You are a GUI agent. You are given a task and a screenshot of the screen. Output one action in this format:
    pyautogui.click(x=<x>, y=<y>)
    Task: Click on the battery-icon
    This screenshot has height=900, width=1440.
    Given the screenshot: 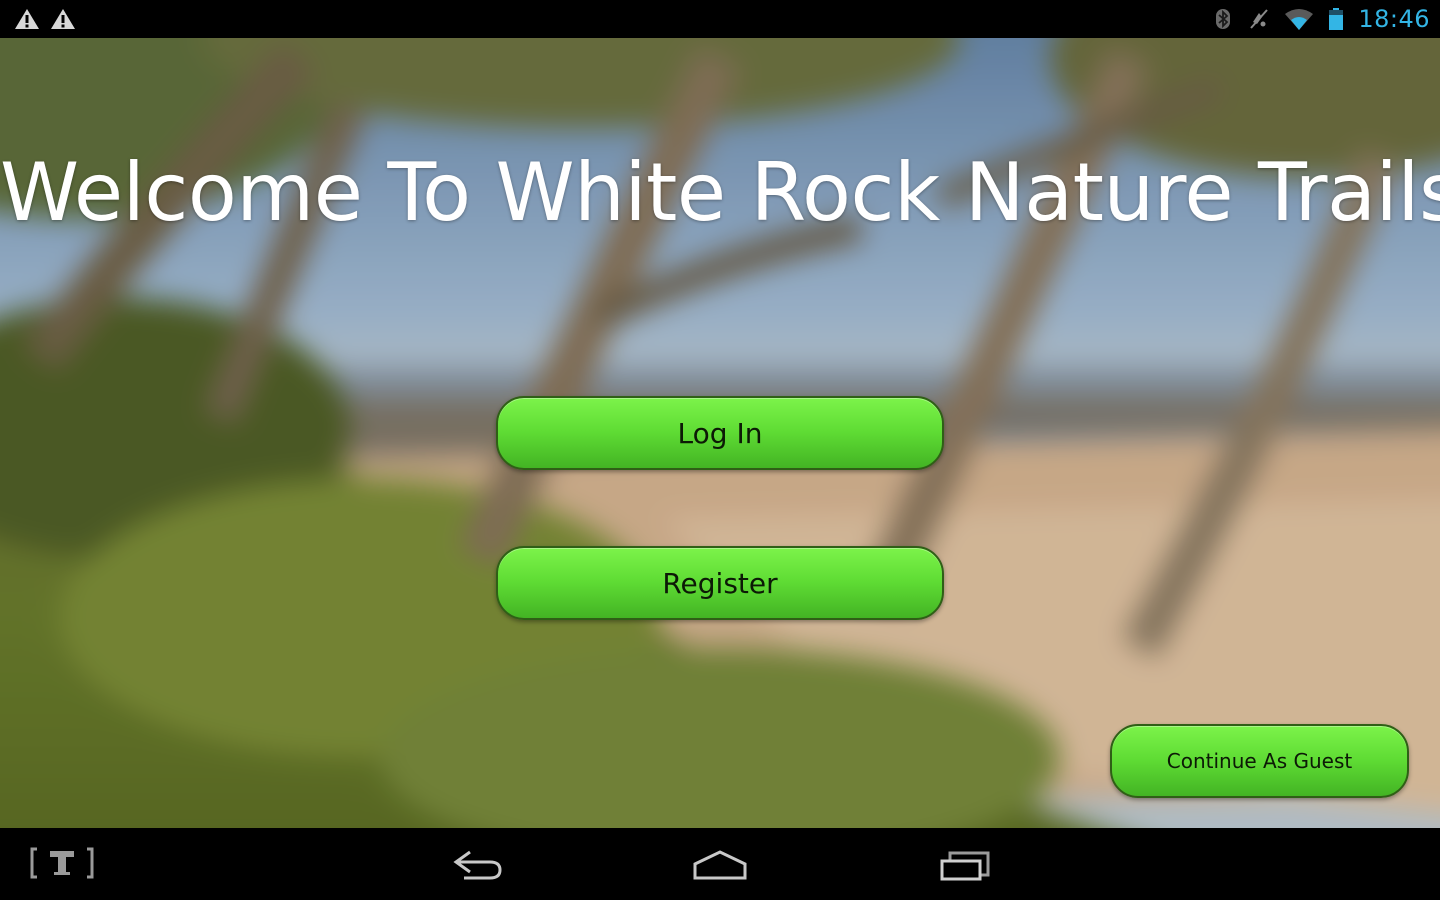 What is the action you would take?
    pyautogui.click(x=1336, y=19)
    